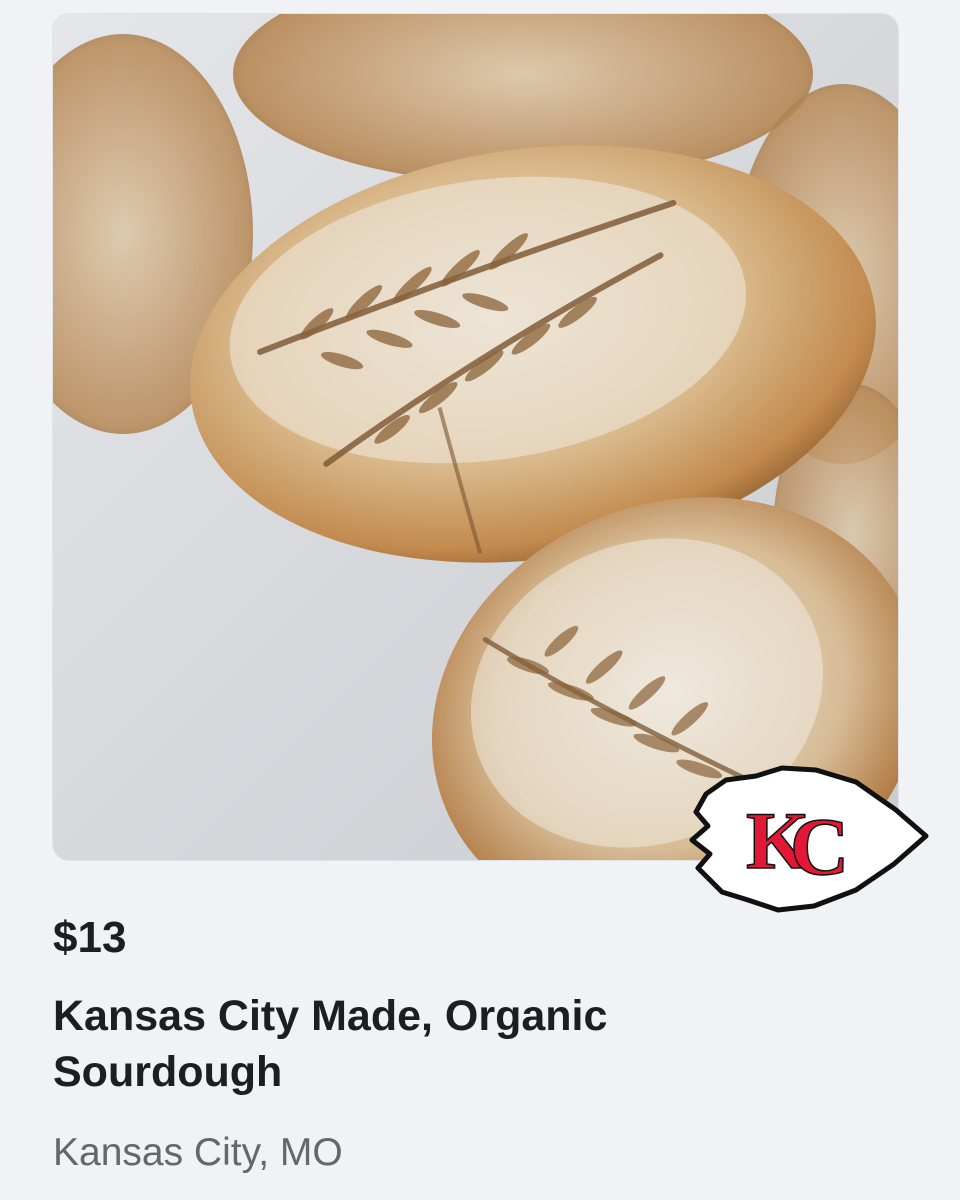  I want to click on listing-location: Kansas City, MO, so click(198, 1152).